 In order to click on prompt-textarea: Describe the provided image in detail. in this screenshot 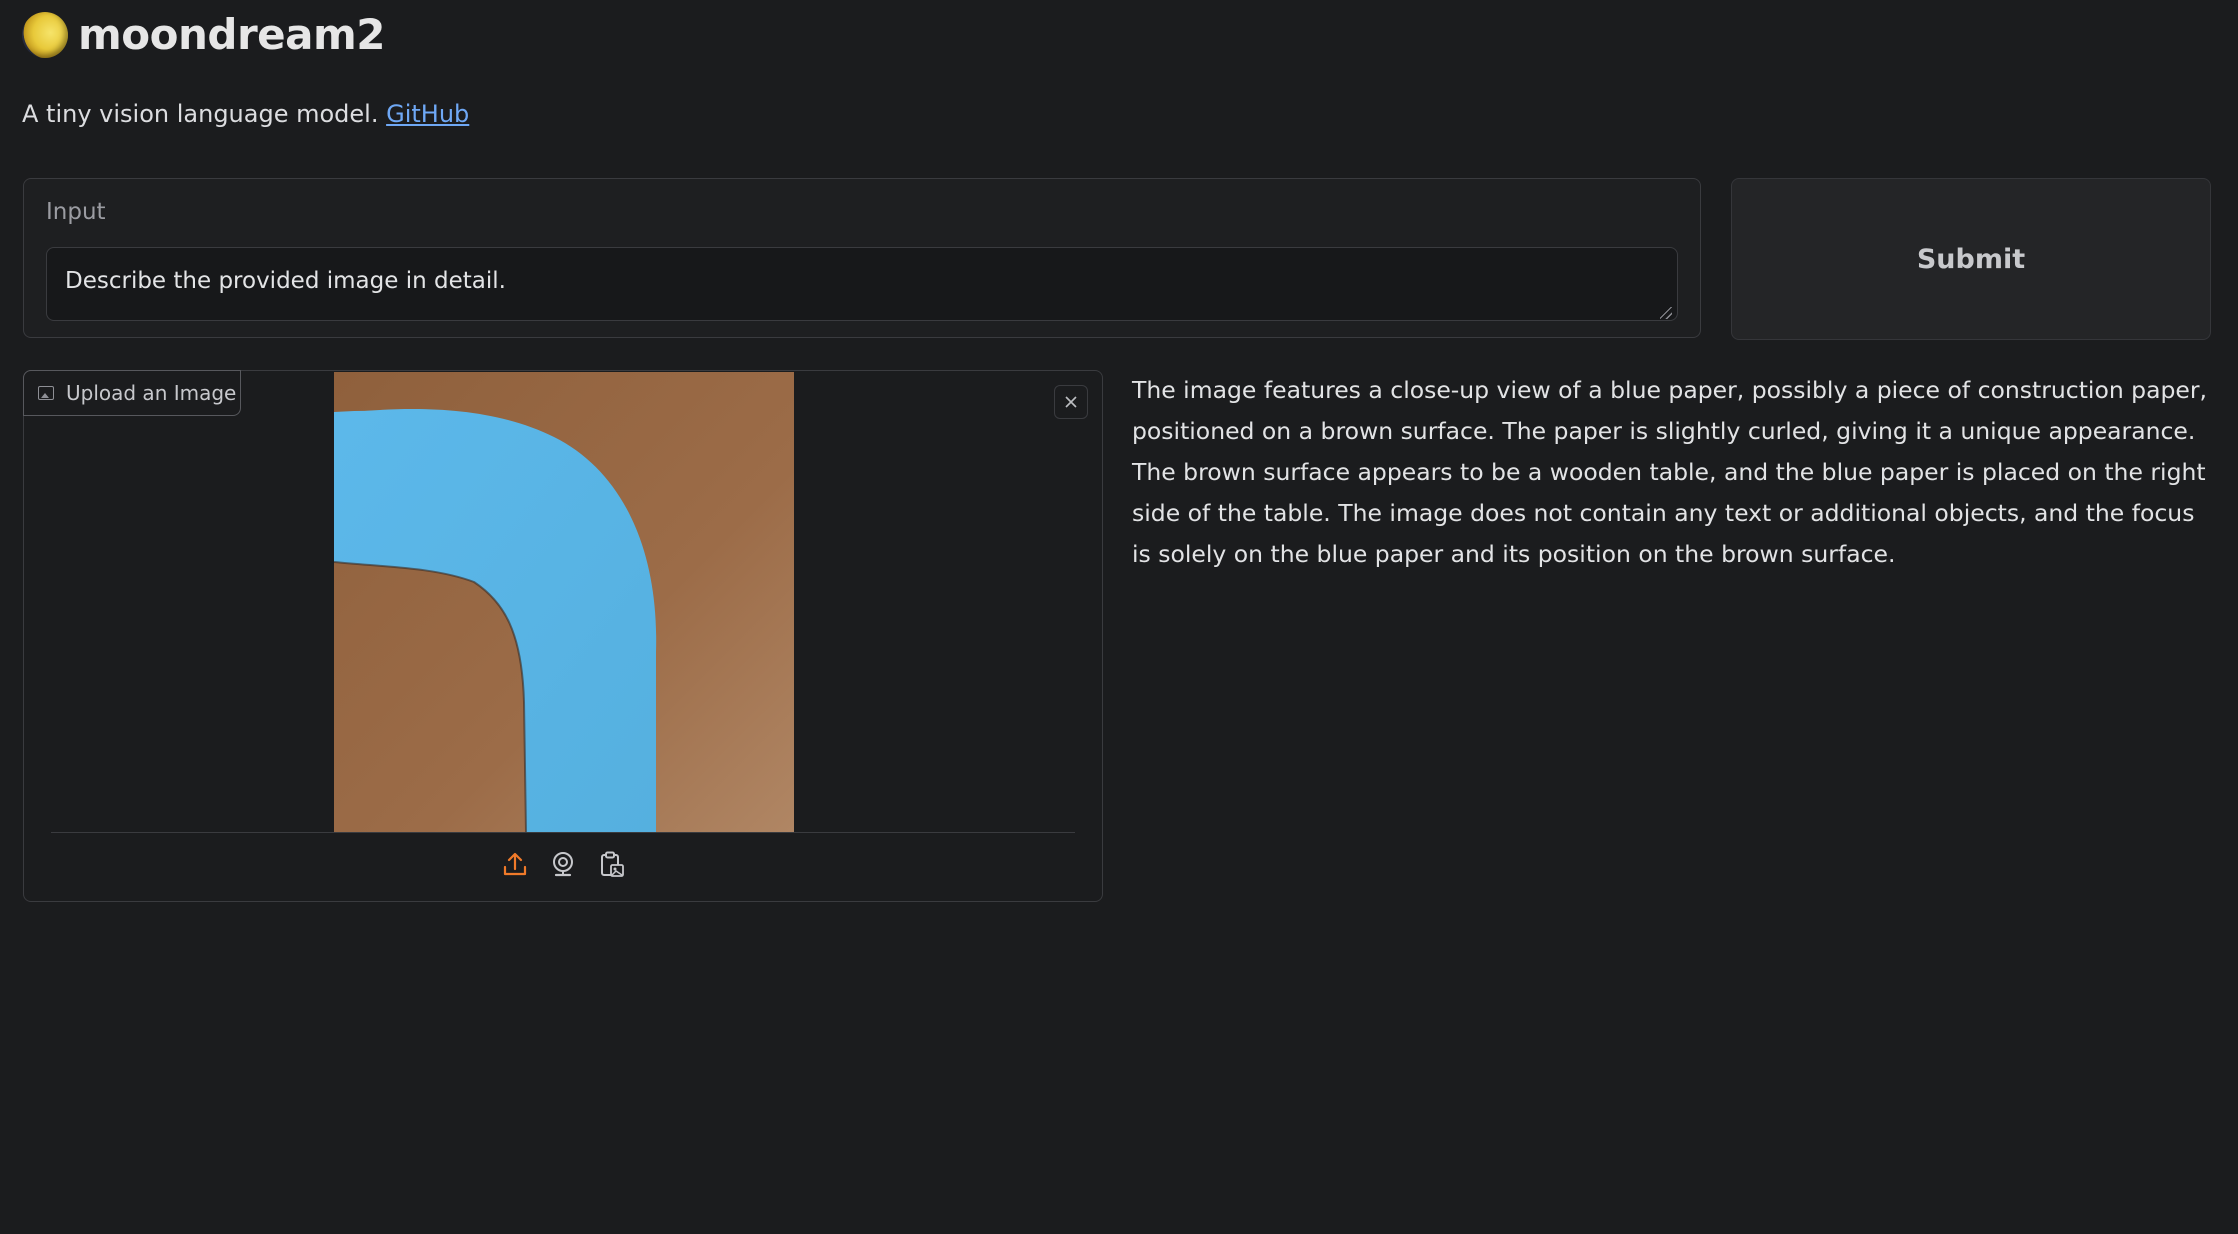, I will do `click(862, 284)`.